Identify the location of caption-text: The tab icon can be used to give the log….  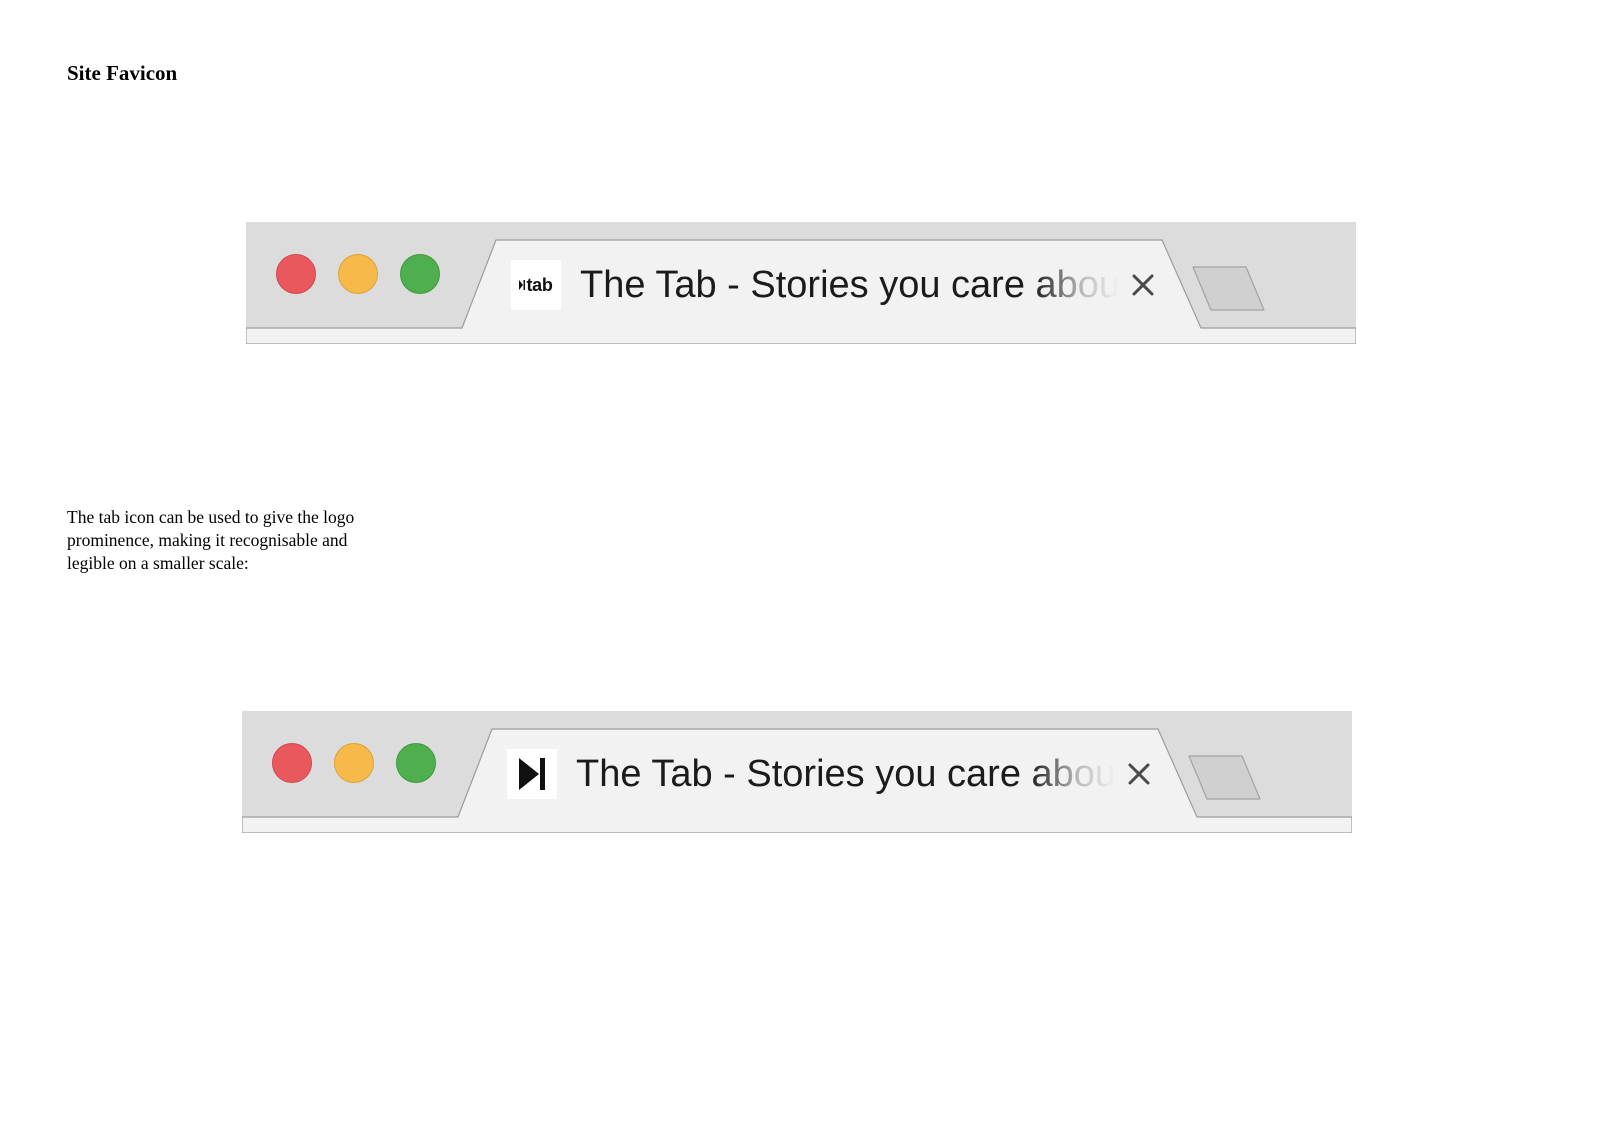
(211, 540).